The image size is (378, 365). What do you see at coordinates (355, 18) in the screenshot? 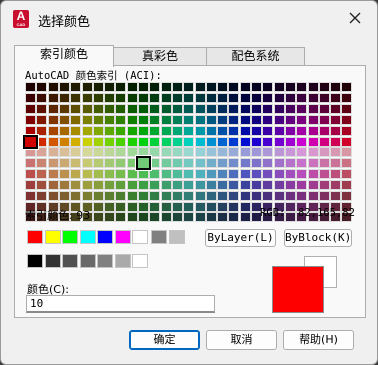
I see `close-icon` at bounding box center [355, 18].